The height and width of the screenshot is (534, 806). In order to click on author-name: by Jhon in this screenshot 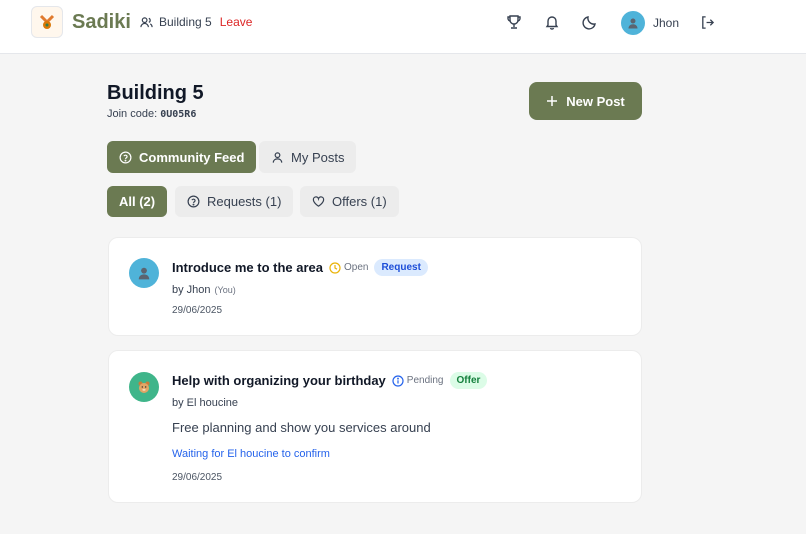, I will do `click(191, 290)`.